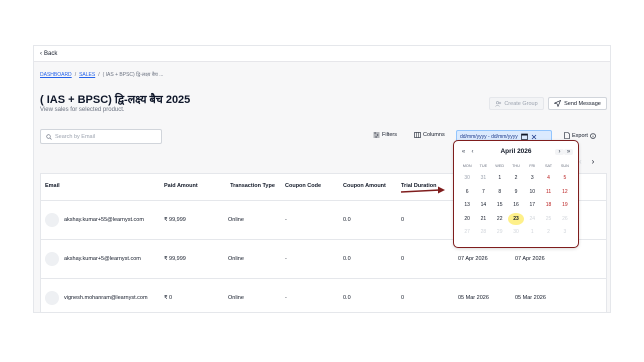 The width and height of the screenshot is (644, 362). I want to click on header-paid-amount: Paid Amount, so click(192, 187).